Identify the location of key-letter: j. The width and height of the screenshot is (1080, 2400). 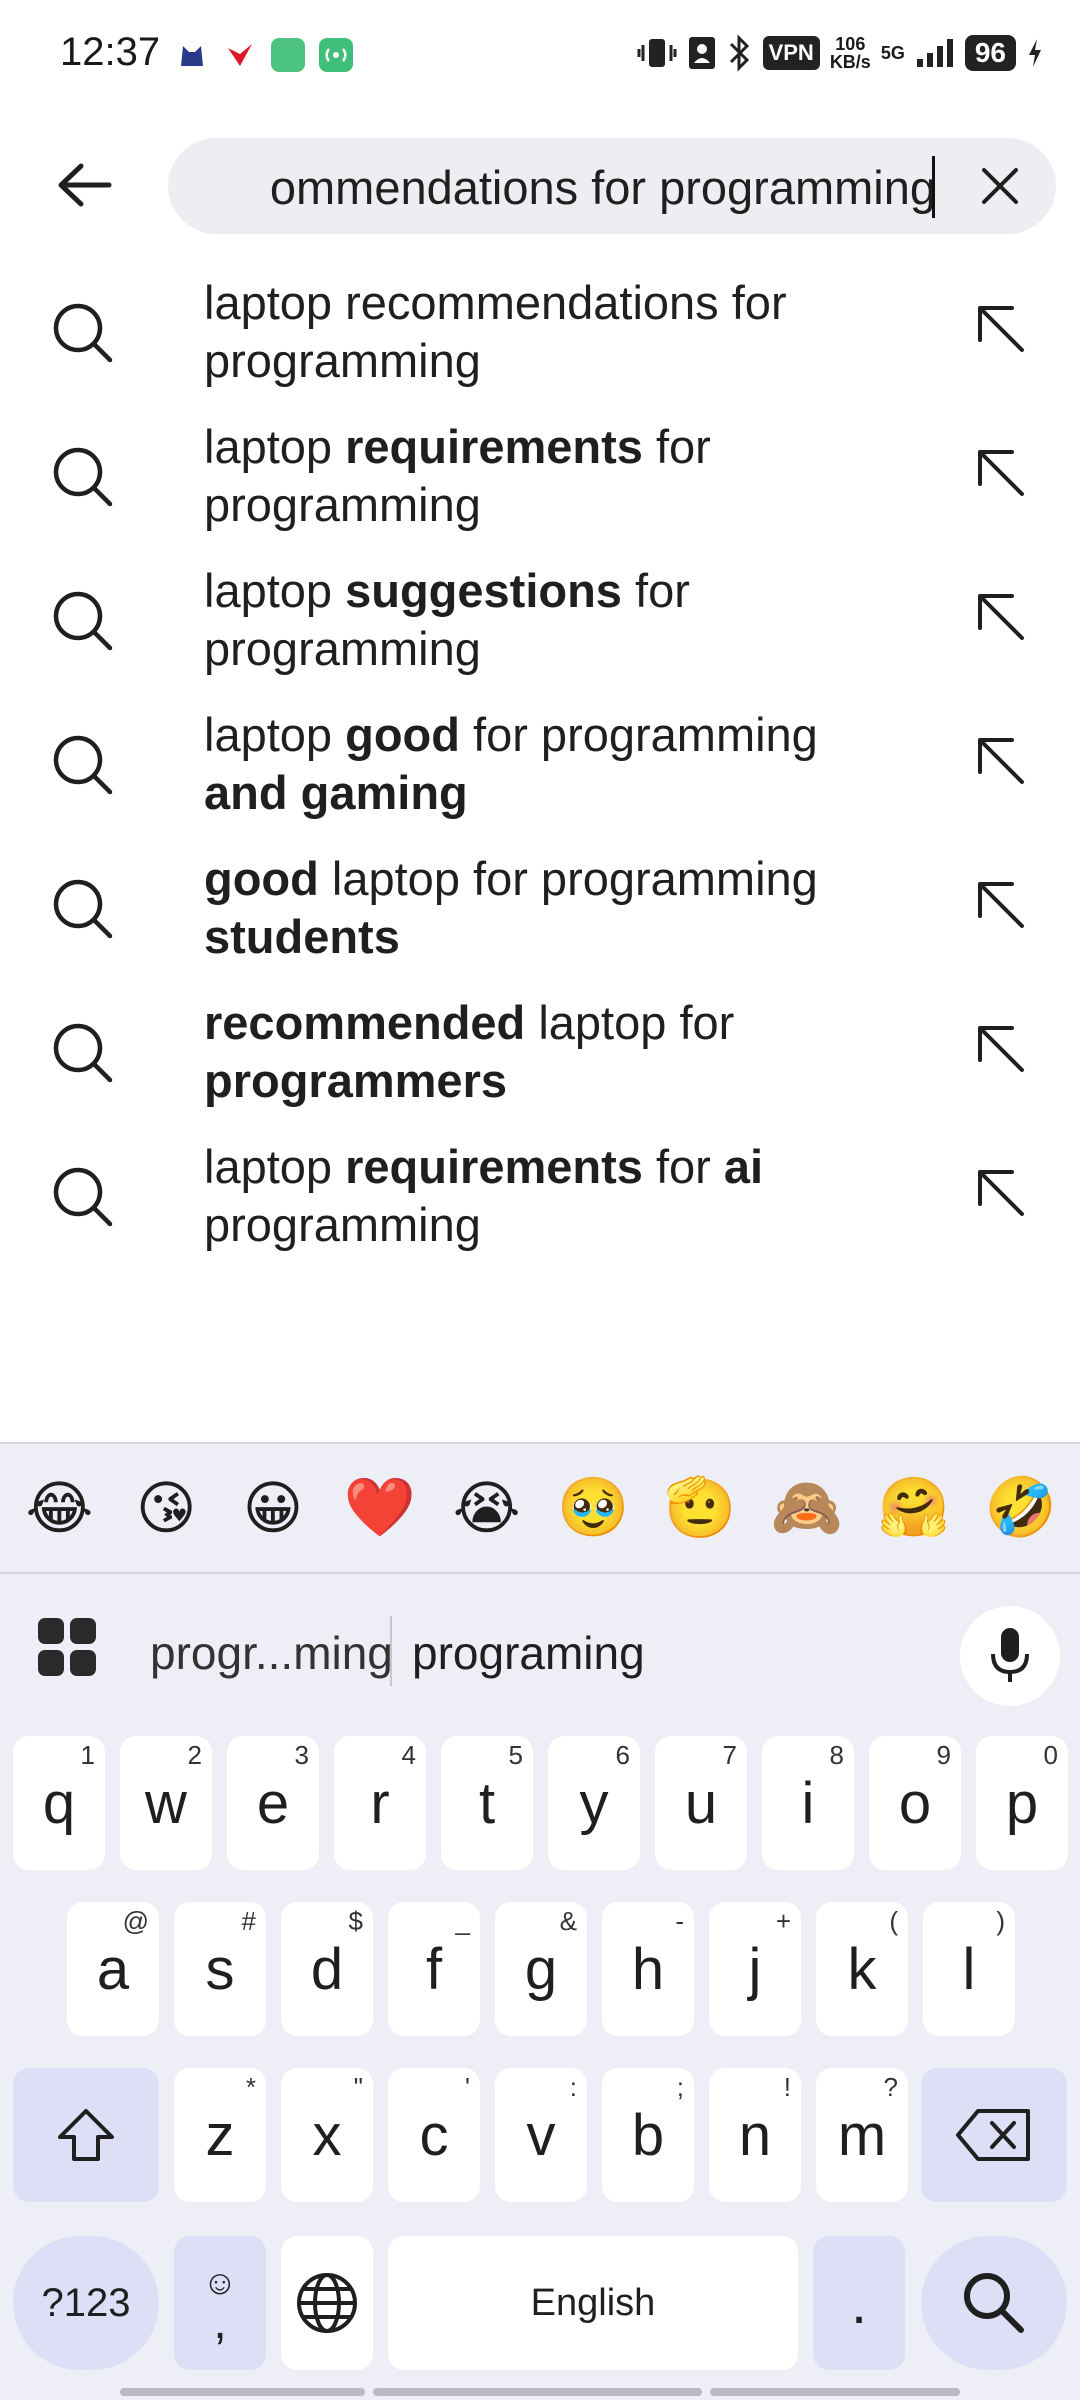
(755, 1969).